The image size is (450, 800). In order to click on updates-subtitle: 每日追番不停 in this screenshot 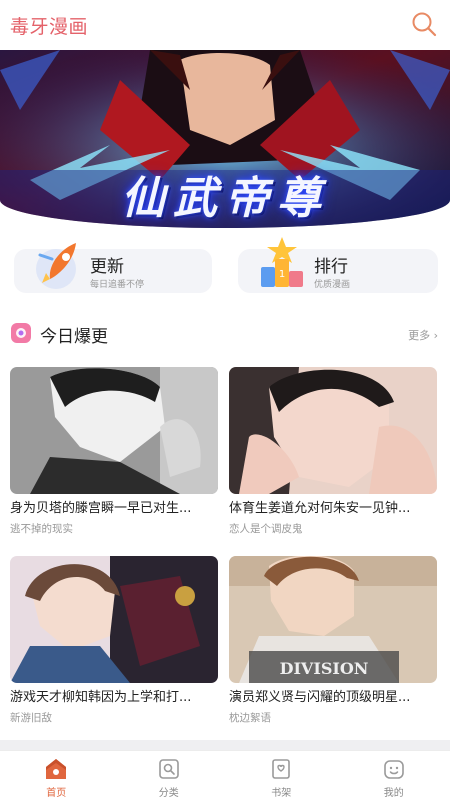, I will do `click(117, 285)`.